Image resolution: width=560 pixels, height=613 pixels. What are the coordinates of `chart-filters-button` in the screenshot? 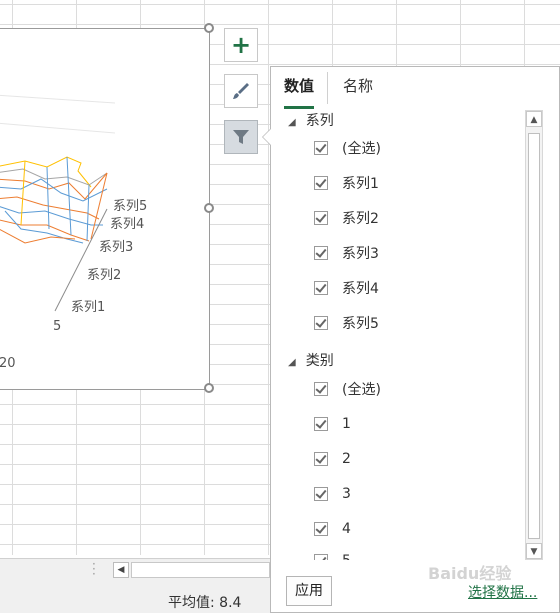 It's located at (241, 137).